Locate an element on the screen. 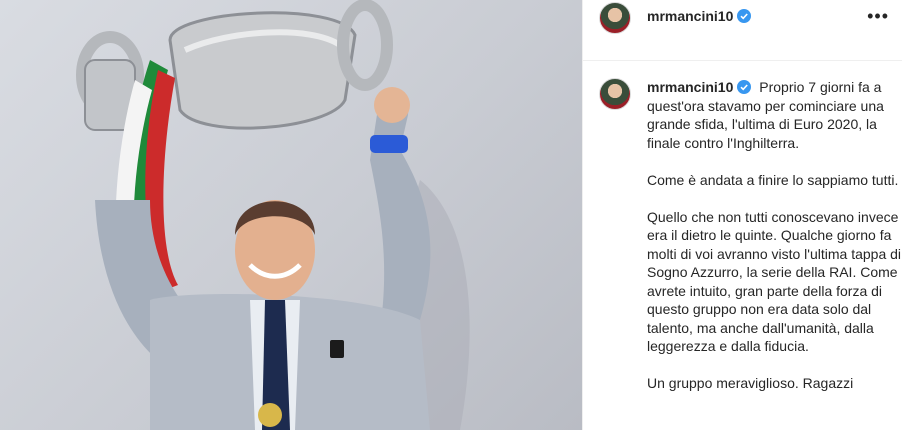 The height and width of the screenshot is (430, 902). caption-username: mrmancini10 is located at coordinates (699, 87).